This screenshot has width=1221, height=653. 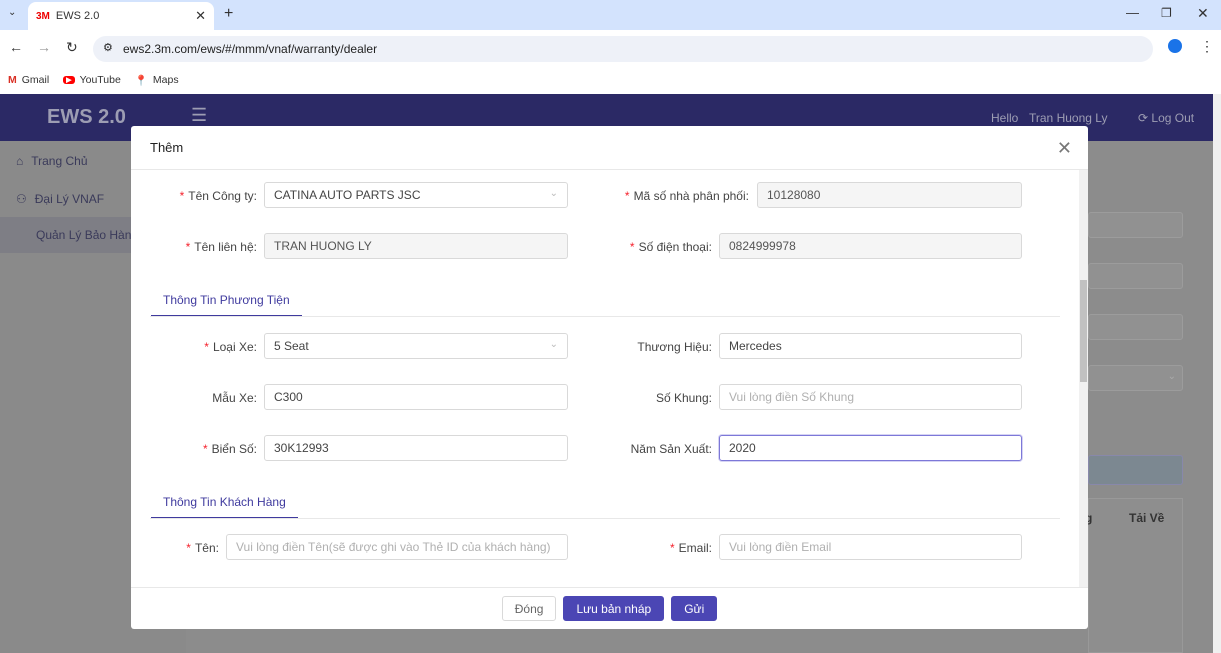 I want to click on sidebar-item-label: Quản Lý Bảo Hành, so click(x=87, y=235).